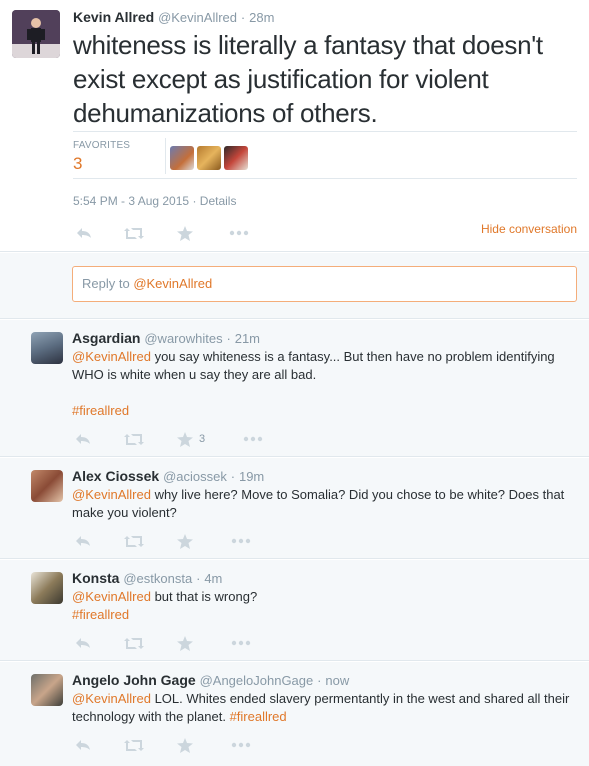  Describe the element at coordinates (113, 17) in the screenshot. I see `author-name: Kevin Allred` at that location.